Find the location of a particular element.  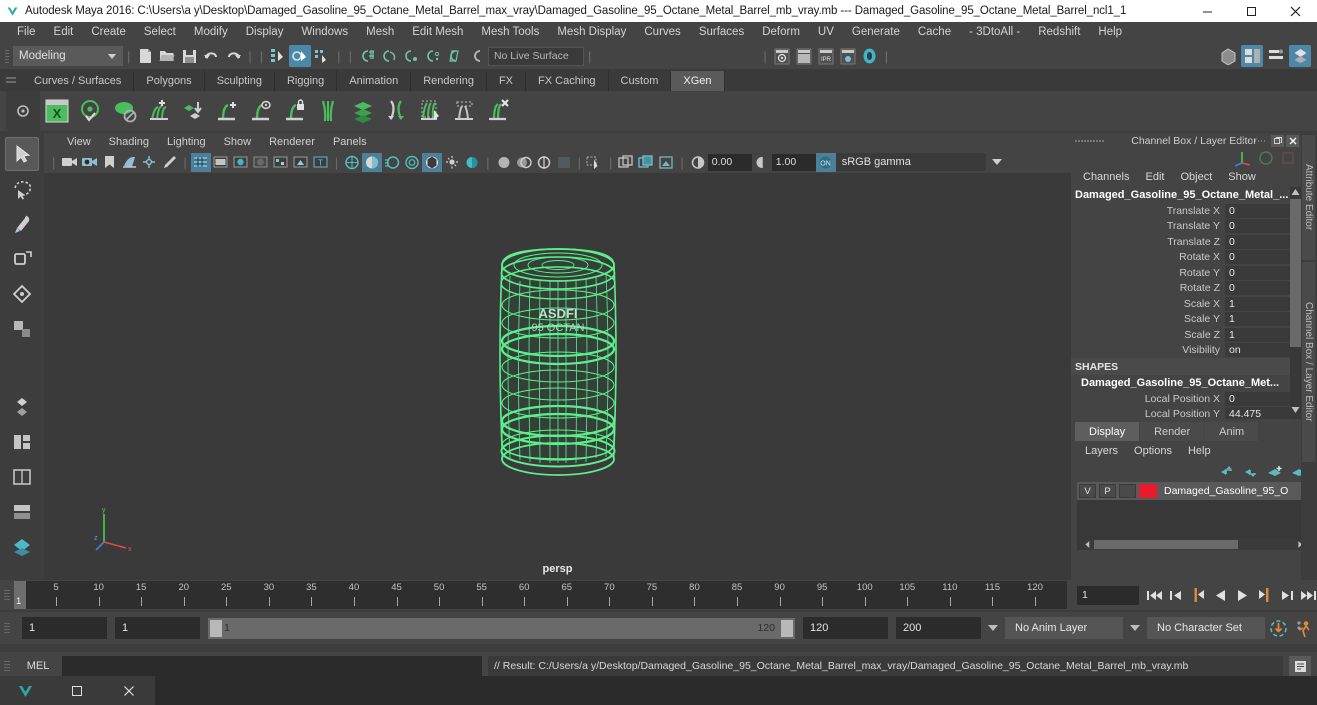

shadows-icon is located at coordinates (352, 162).